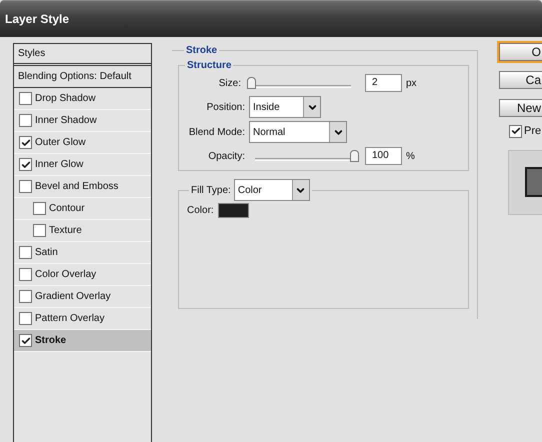  I want to click on dialog-button: Ca, so click(520, 80).